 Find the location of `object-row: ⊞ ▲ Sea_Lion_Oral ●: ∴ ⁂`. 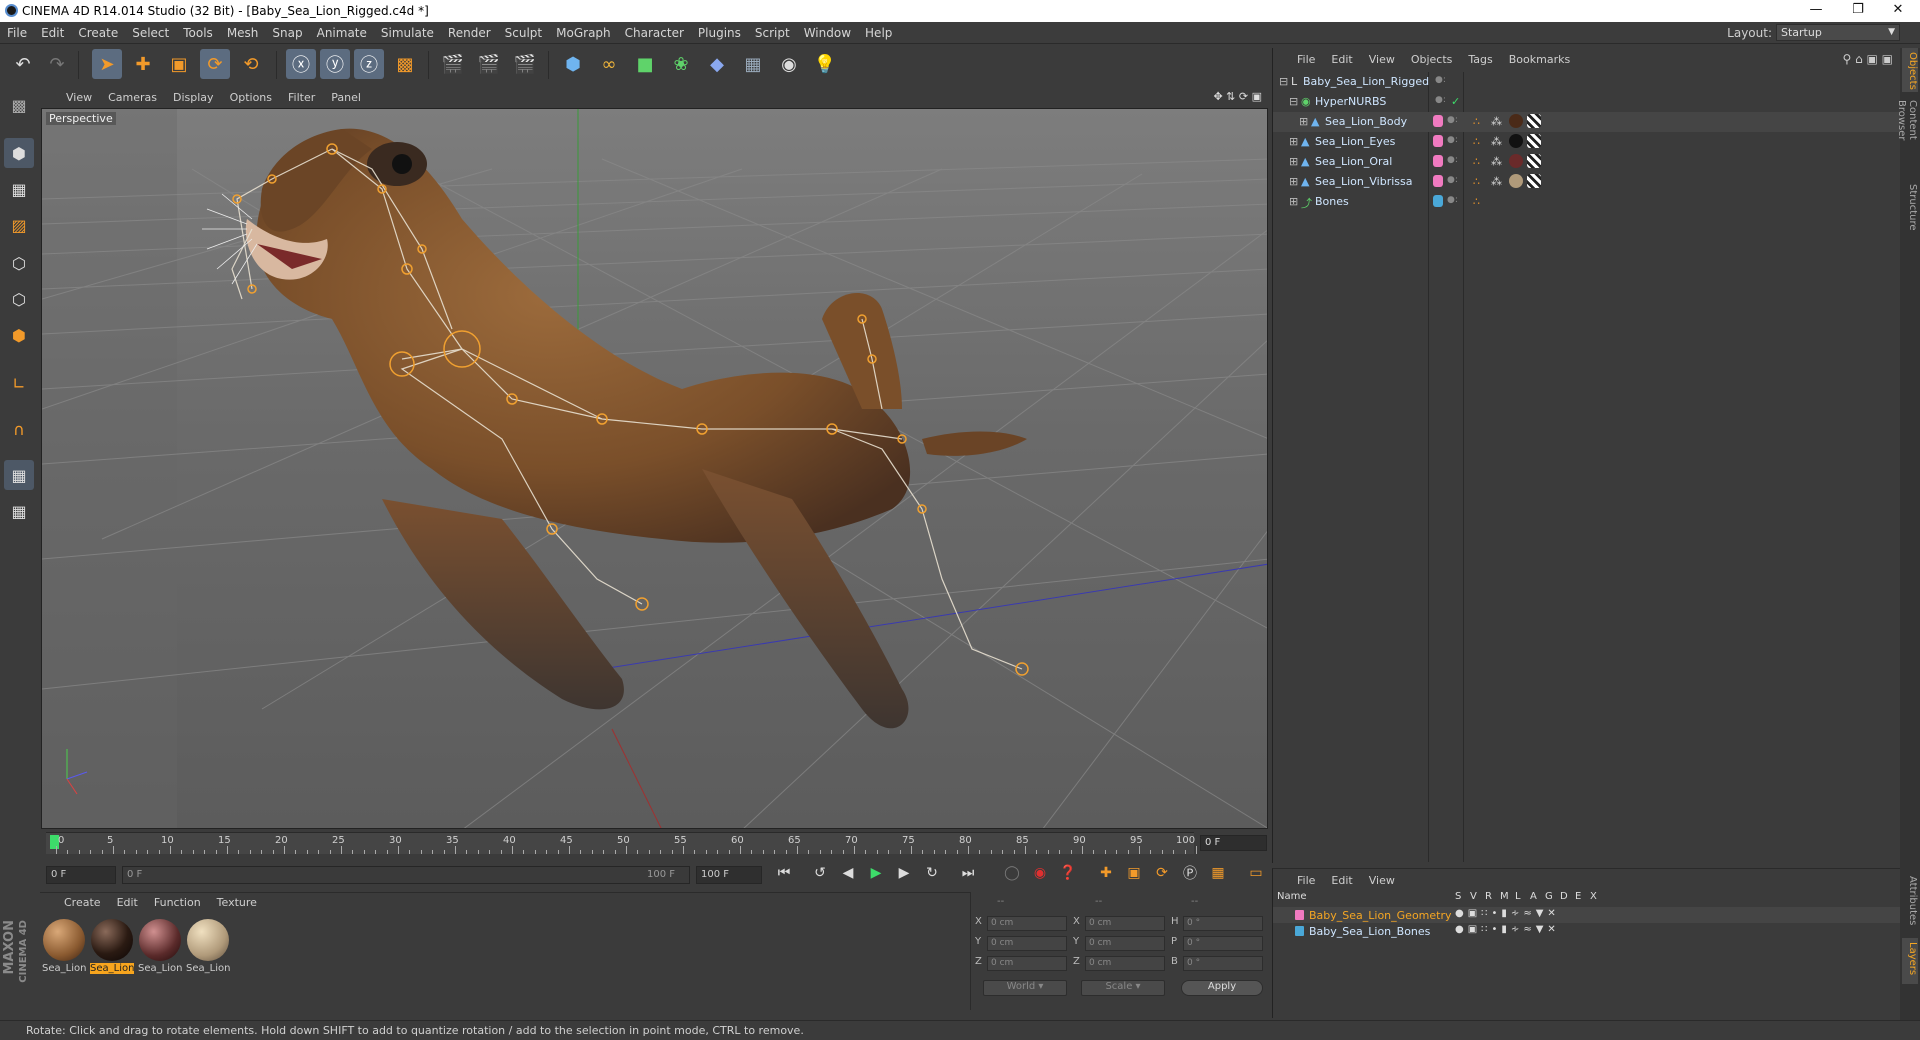

object-row: ⊞ ▲ Sea_Lion_Oral ●: ∴ ⁂ is located at coordinates (1587, 162).